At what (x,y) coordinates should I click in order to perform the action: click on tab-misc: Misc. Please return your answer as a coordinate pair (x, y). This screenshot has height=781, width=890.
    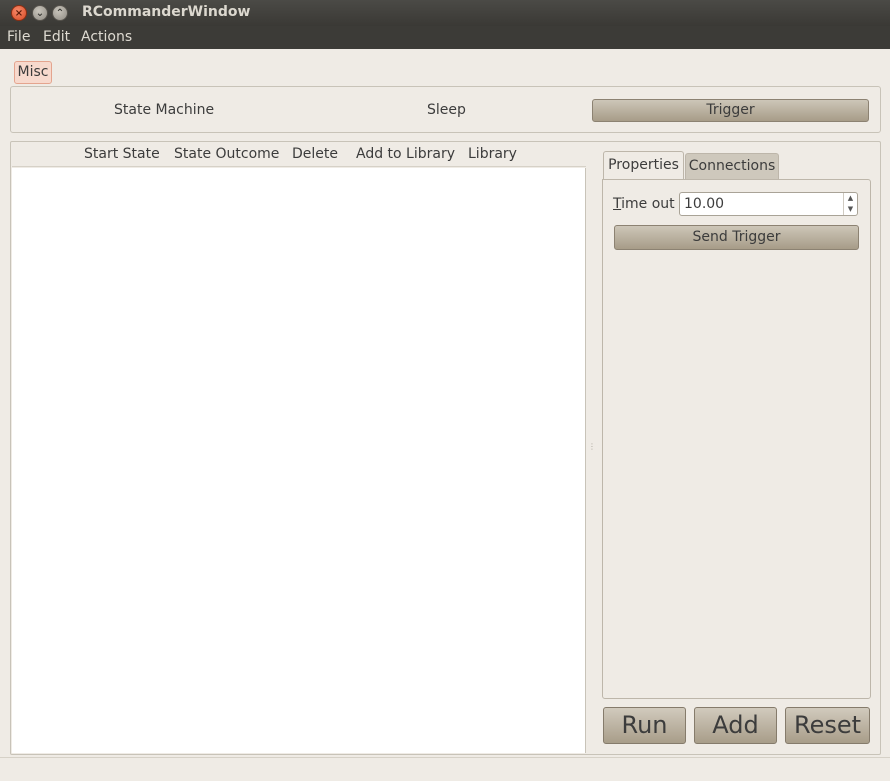
    Looking at the image, I should click on (33, 72).